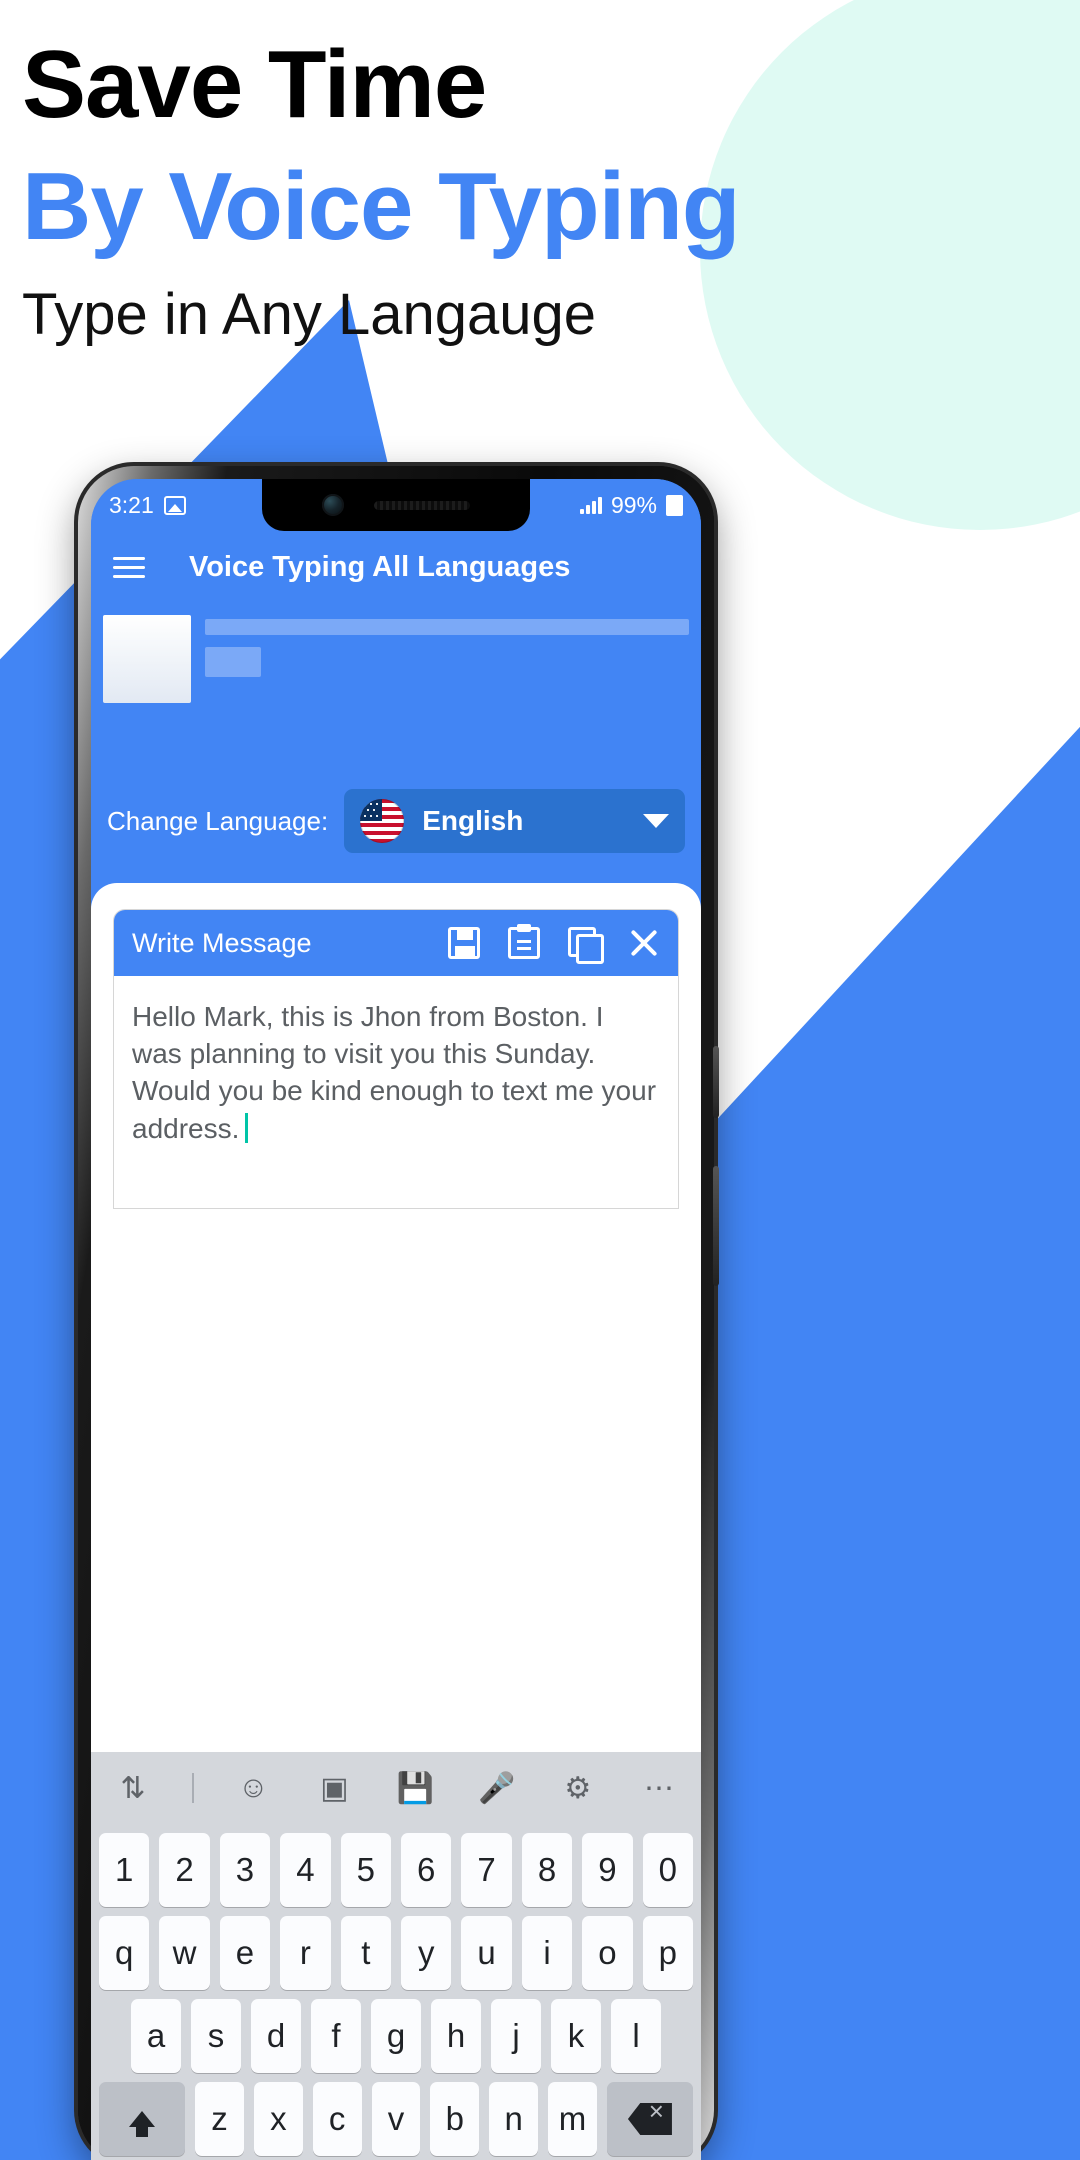  I want to click on emoji-icon: ☺, so click(253, 1788).